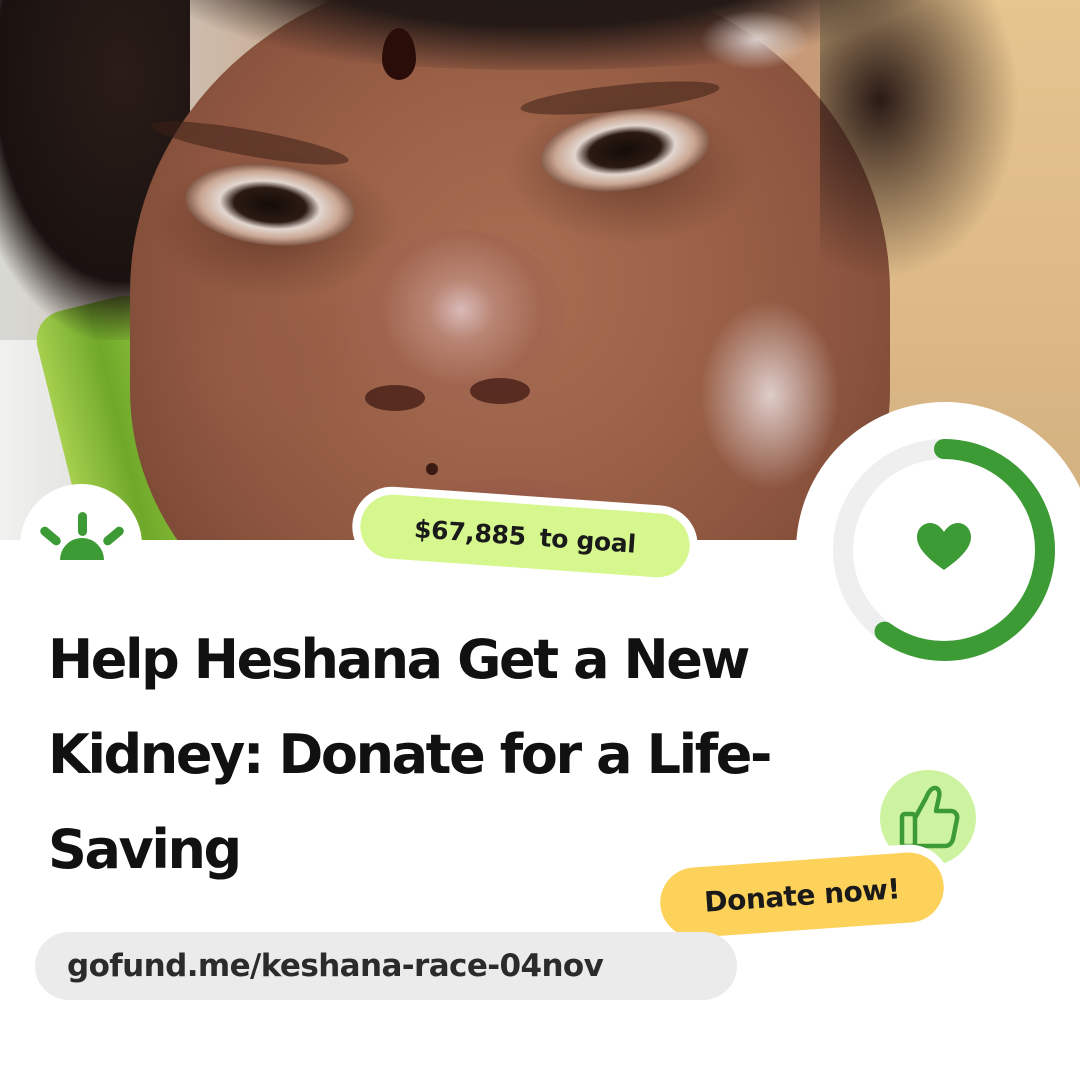 This screenshot has width=1080, height=1080. What do you see at coordinates (587, 540) in the screenshot?
I see `goal-suffix: to goal` at bounding box center [587, 540].